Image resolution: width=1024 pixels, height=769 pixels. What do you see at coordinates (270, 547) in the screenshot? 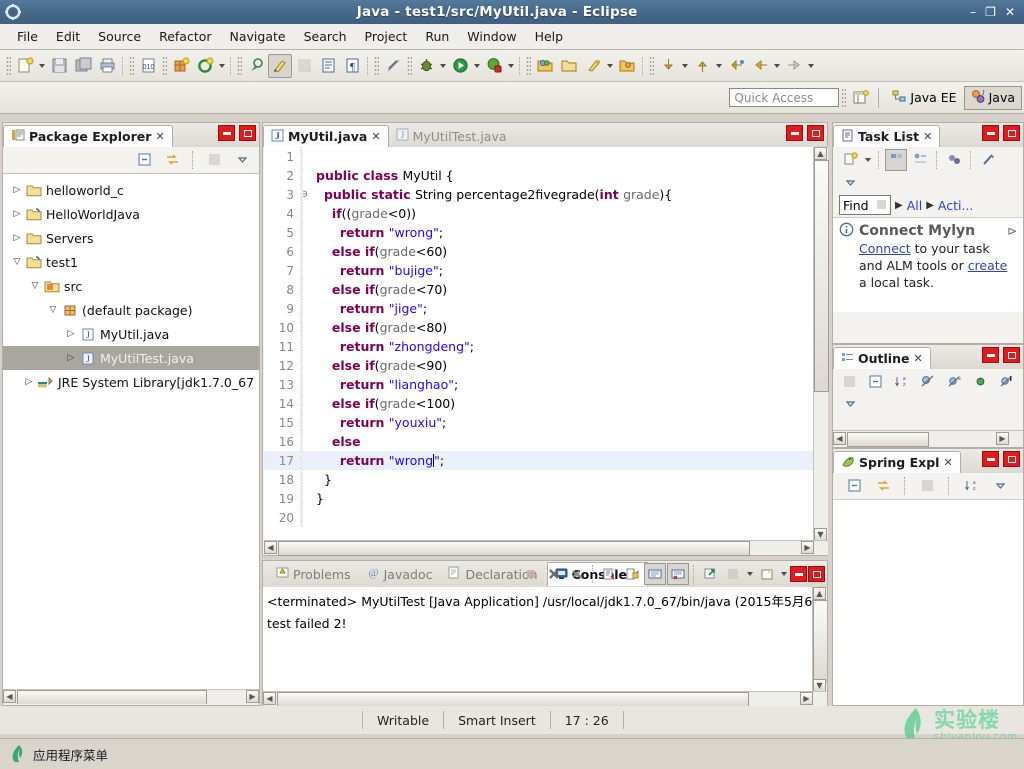
I see `scroll-left-arrow: ◀` at bounding box center [270, 547].